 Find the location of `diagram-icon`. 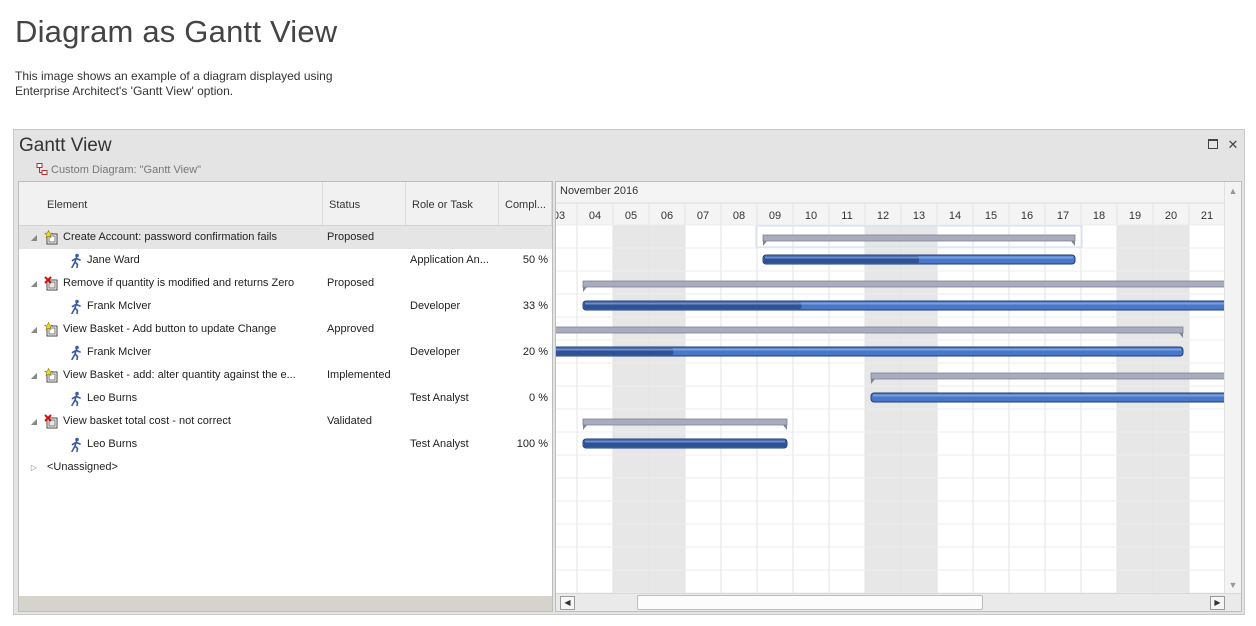

diagram-icon is located at coordinates (42, 169).